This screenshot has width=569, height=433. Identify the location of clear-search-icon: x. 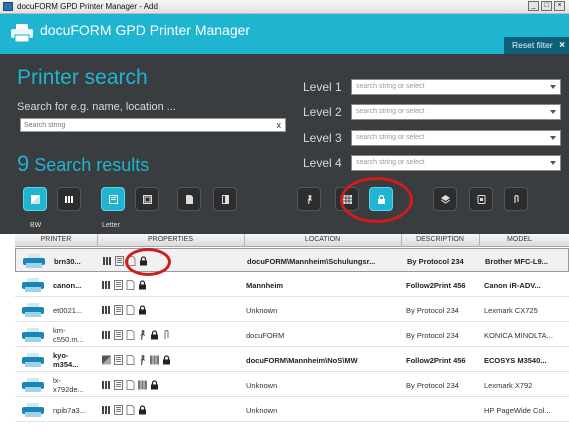
(279, 125).